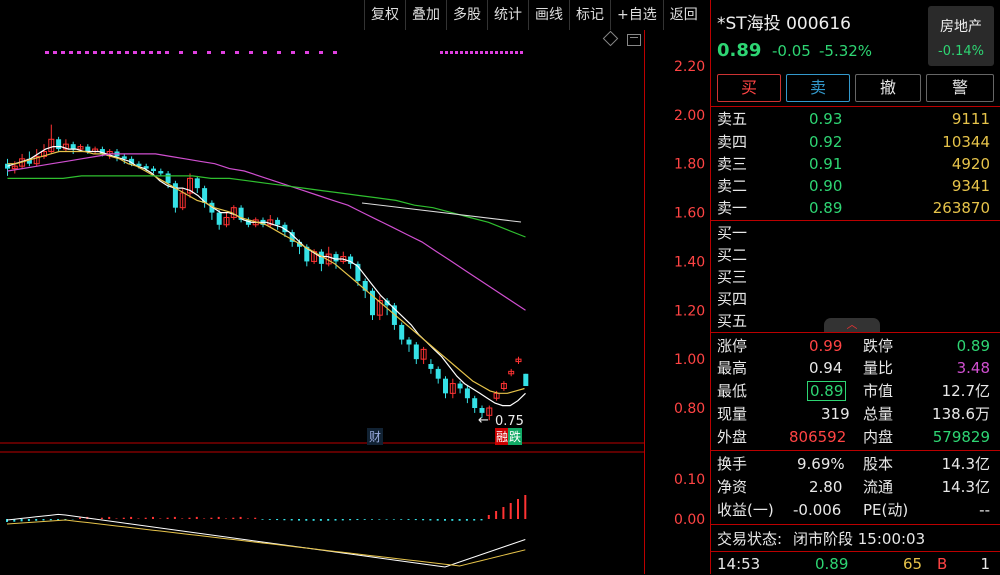 Image resolution: width=1000 pixels, height=575 pixels. I want to click on toolbar-stats-button: 统计, so click(507, 15).